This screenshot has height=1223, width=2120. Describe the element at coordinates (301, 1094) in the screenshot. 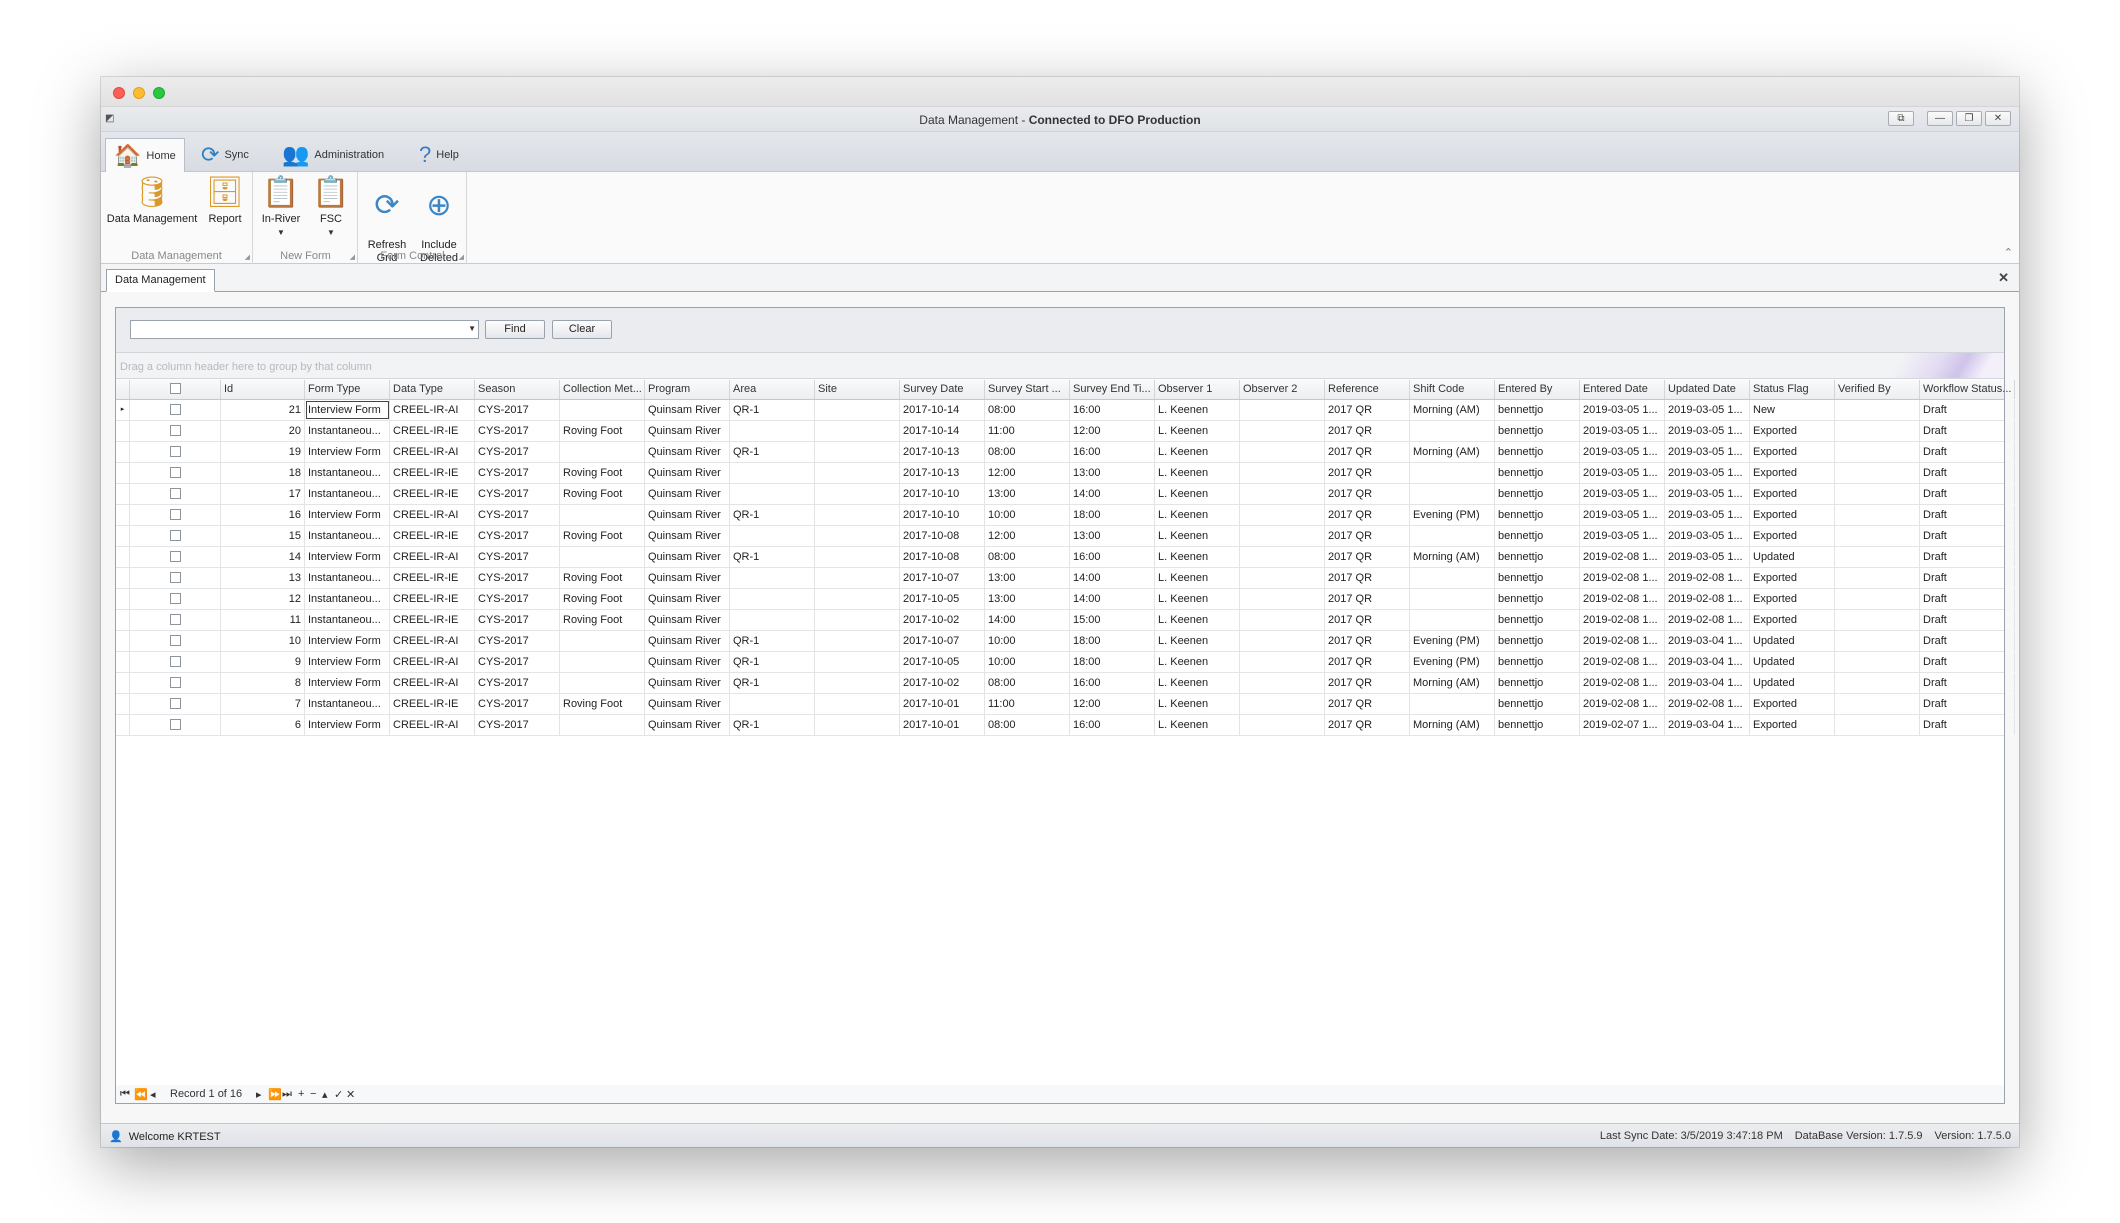

I see `add-record-icon: +` at that location.